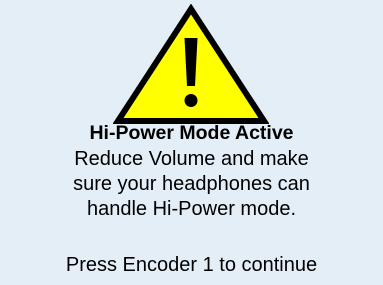 The height and width of the screenshot is (285, 383). What do you see at coordinates (191, 265) in the screenshot?
I see `continue-prompt: Press Encoder 1 to continue` at bounding box center [191, 265].